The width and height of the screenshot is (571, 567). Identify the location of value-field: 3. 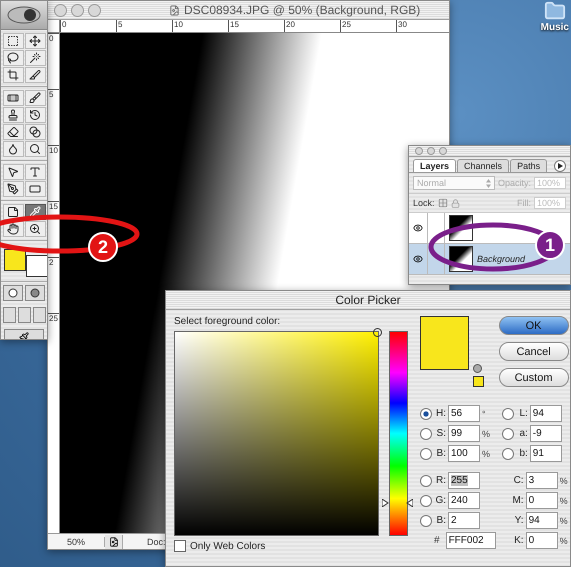
(542, 480).